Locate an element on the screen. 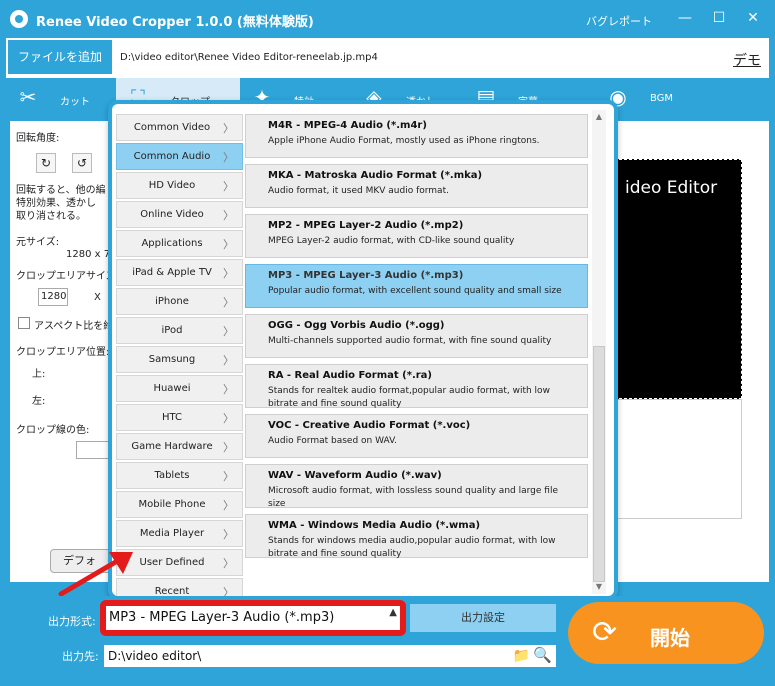  annotation-arrow-icon is located at coordinates (95, 574).